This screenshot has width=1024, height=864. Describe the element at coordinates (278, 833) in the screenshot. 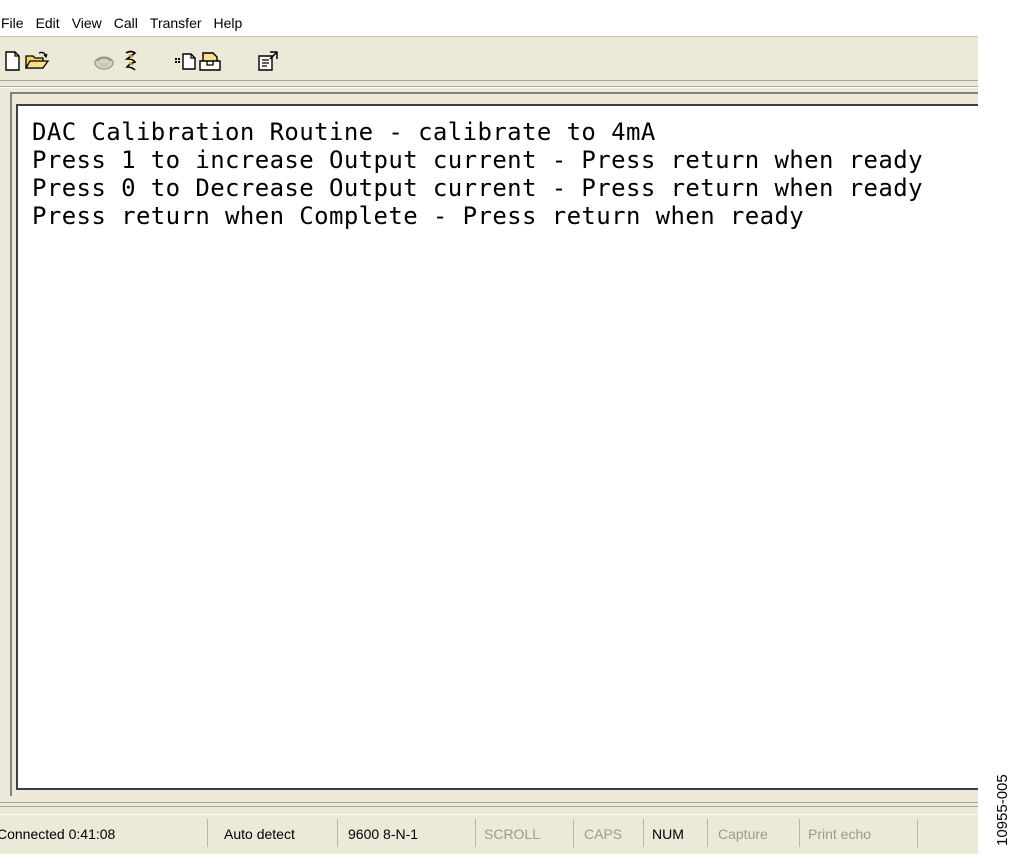

I see `status-detect: Auto detect` at that location.